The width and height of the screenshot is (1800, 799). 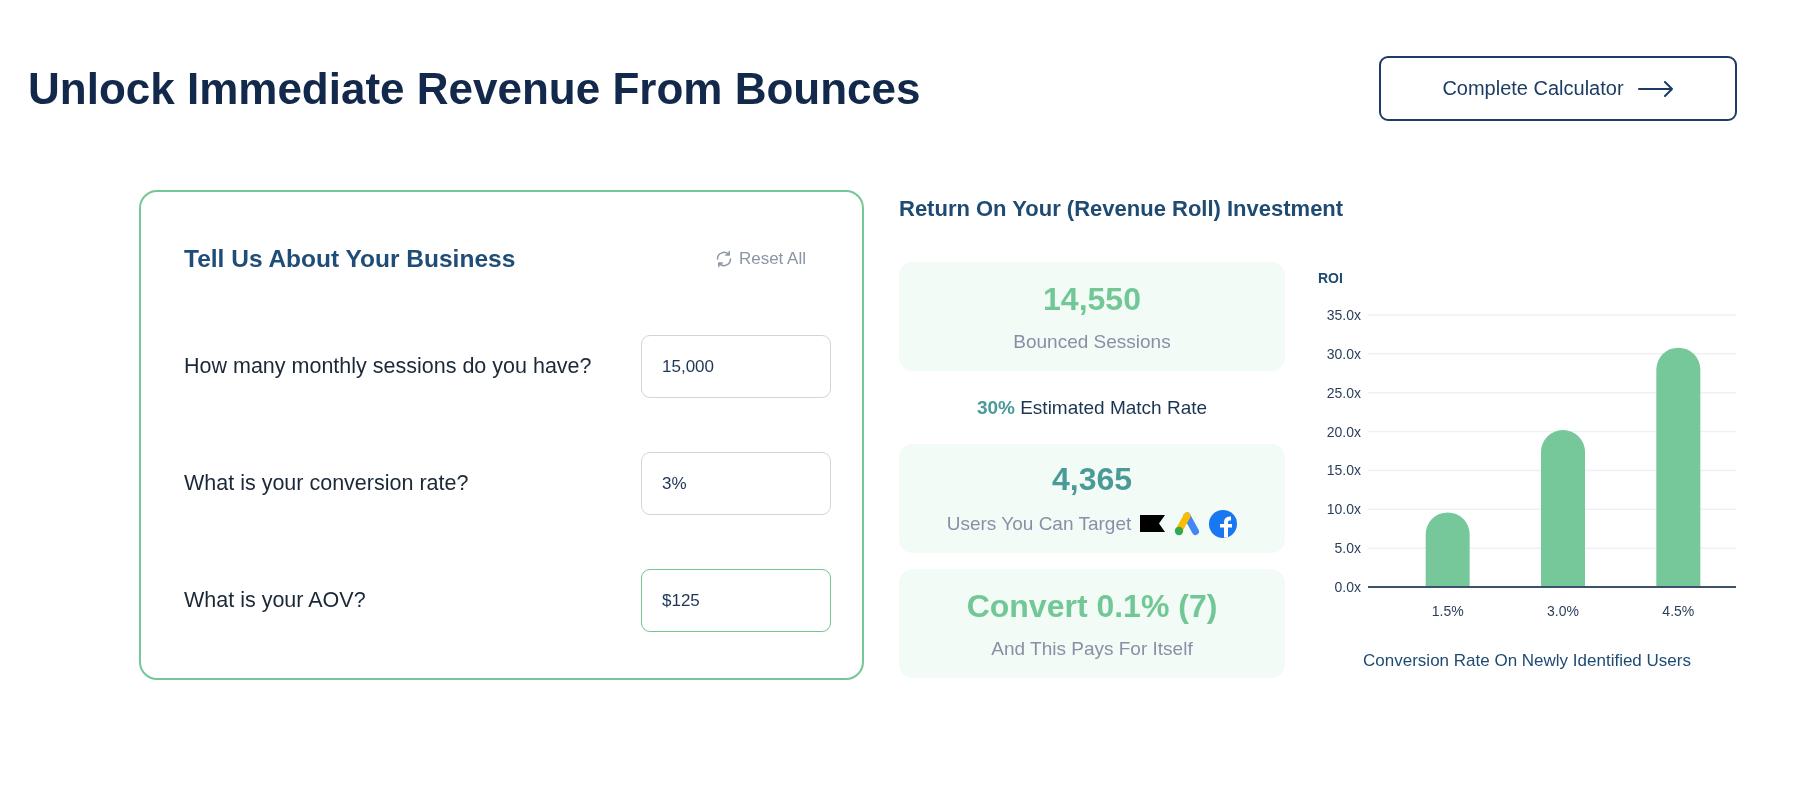 I want to click on y-tick-label: 10.0x, so click(x=1343, y=509).